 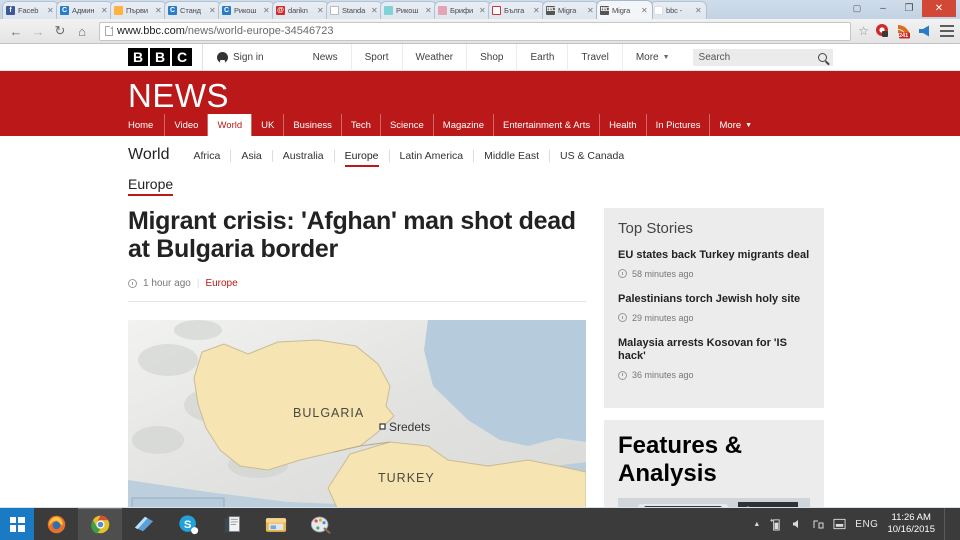 What do you see at coordinates (839, 524) in the screenshot?
I see `action-center-icon` at bounding box center [839, 524].